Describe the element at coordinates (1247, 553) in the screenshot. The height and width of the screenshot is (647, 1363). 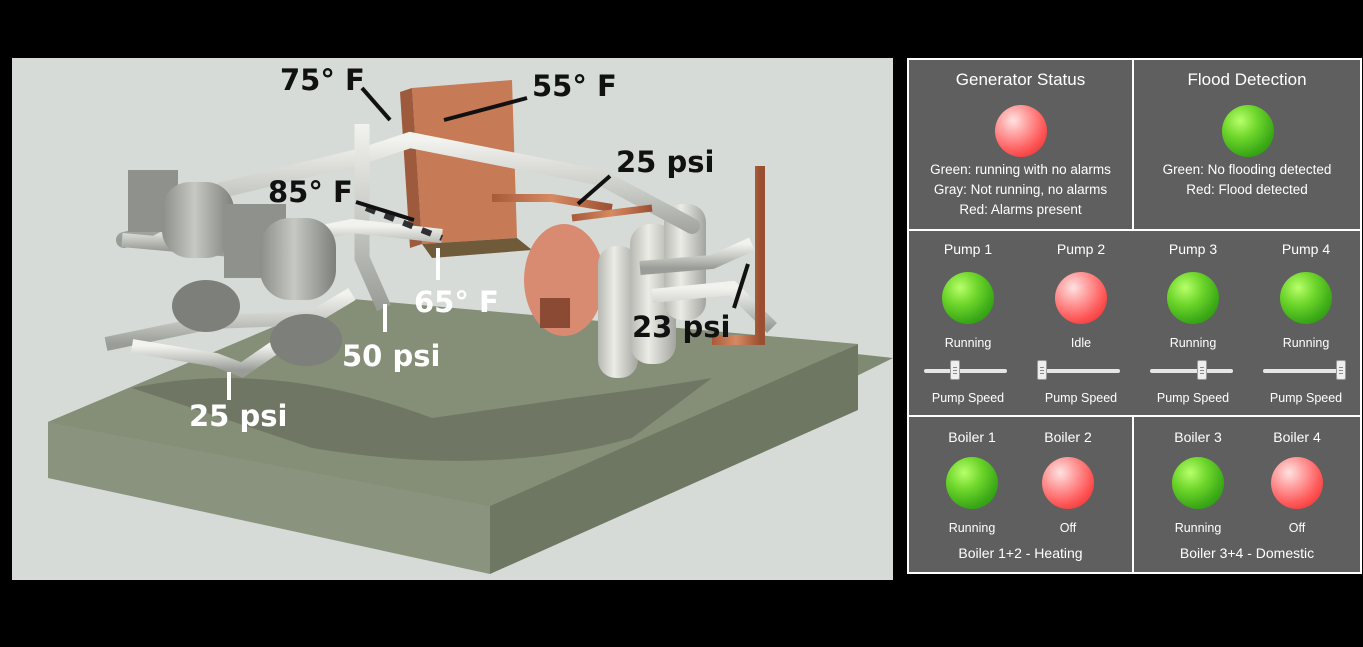
I see `boiler-group-caption: Boiler 3+4 - Domestic` at that location.